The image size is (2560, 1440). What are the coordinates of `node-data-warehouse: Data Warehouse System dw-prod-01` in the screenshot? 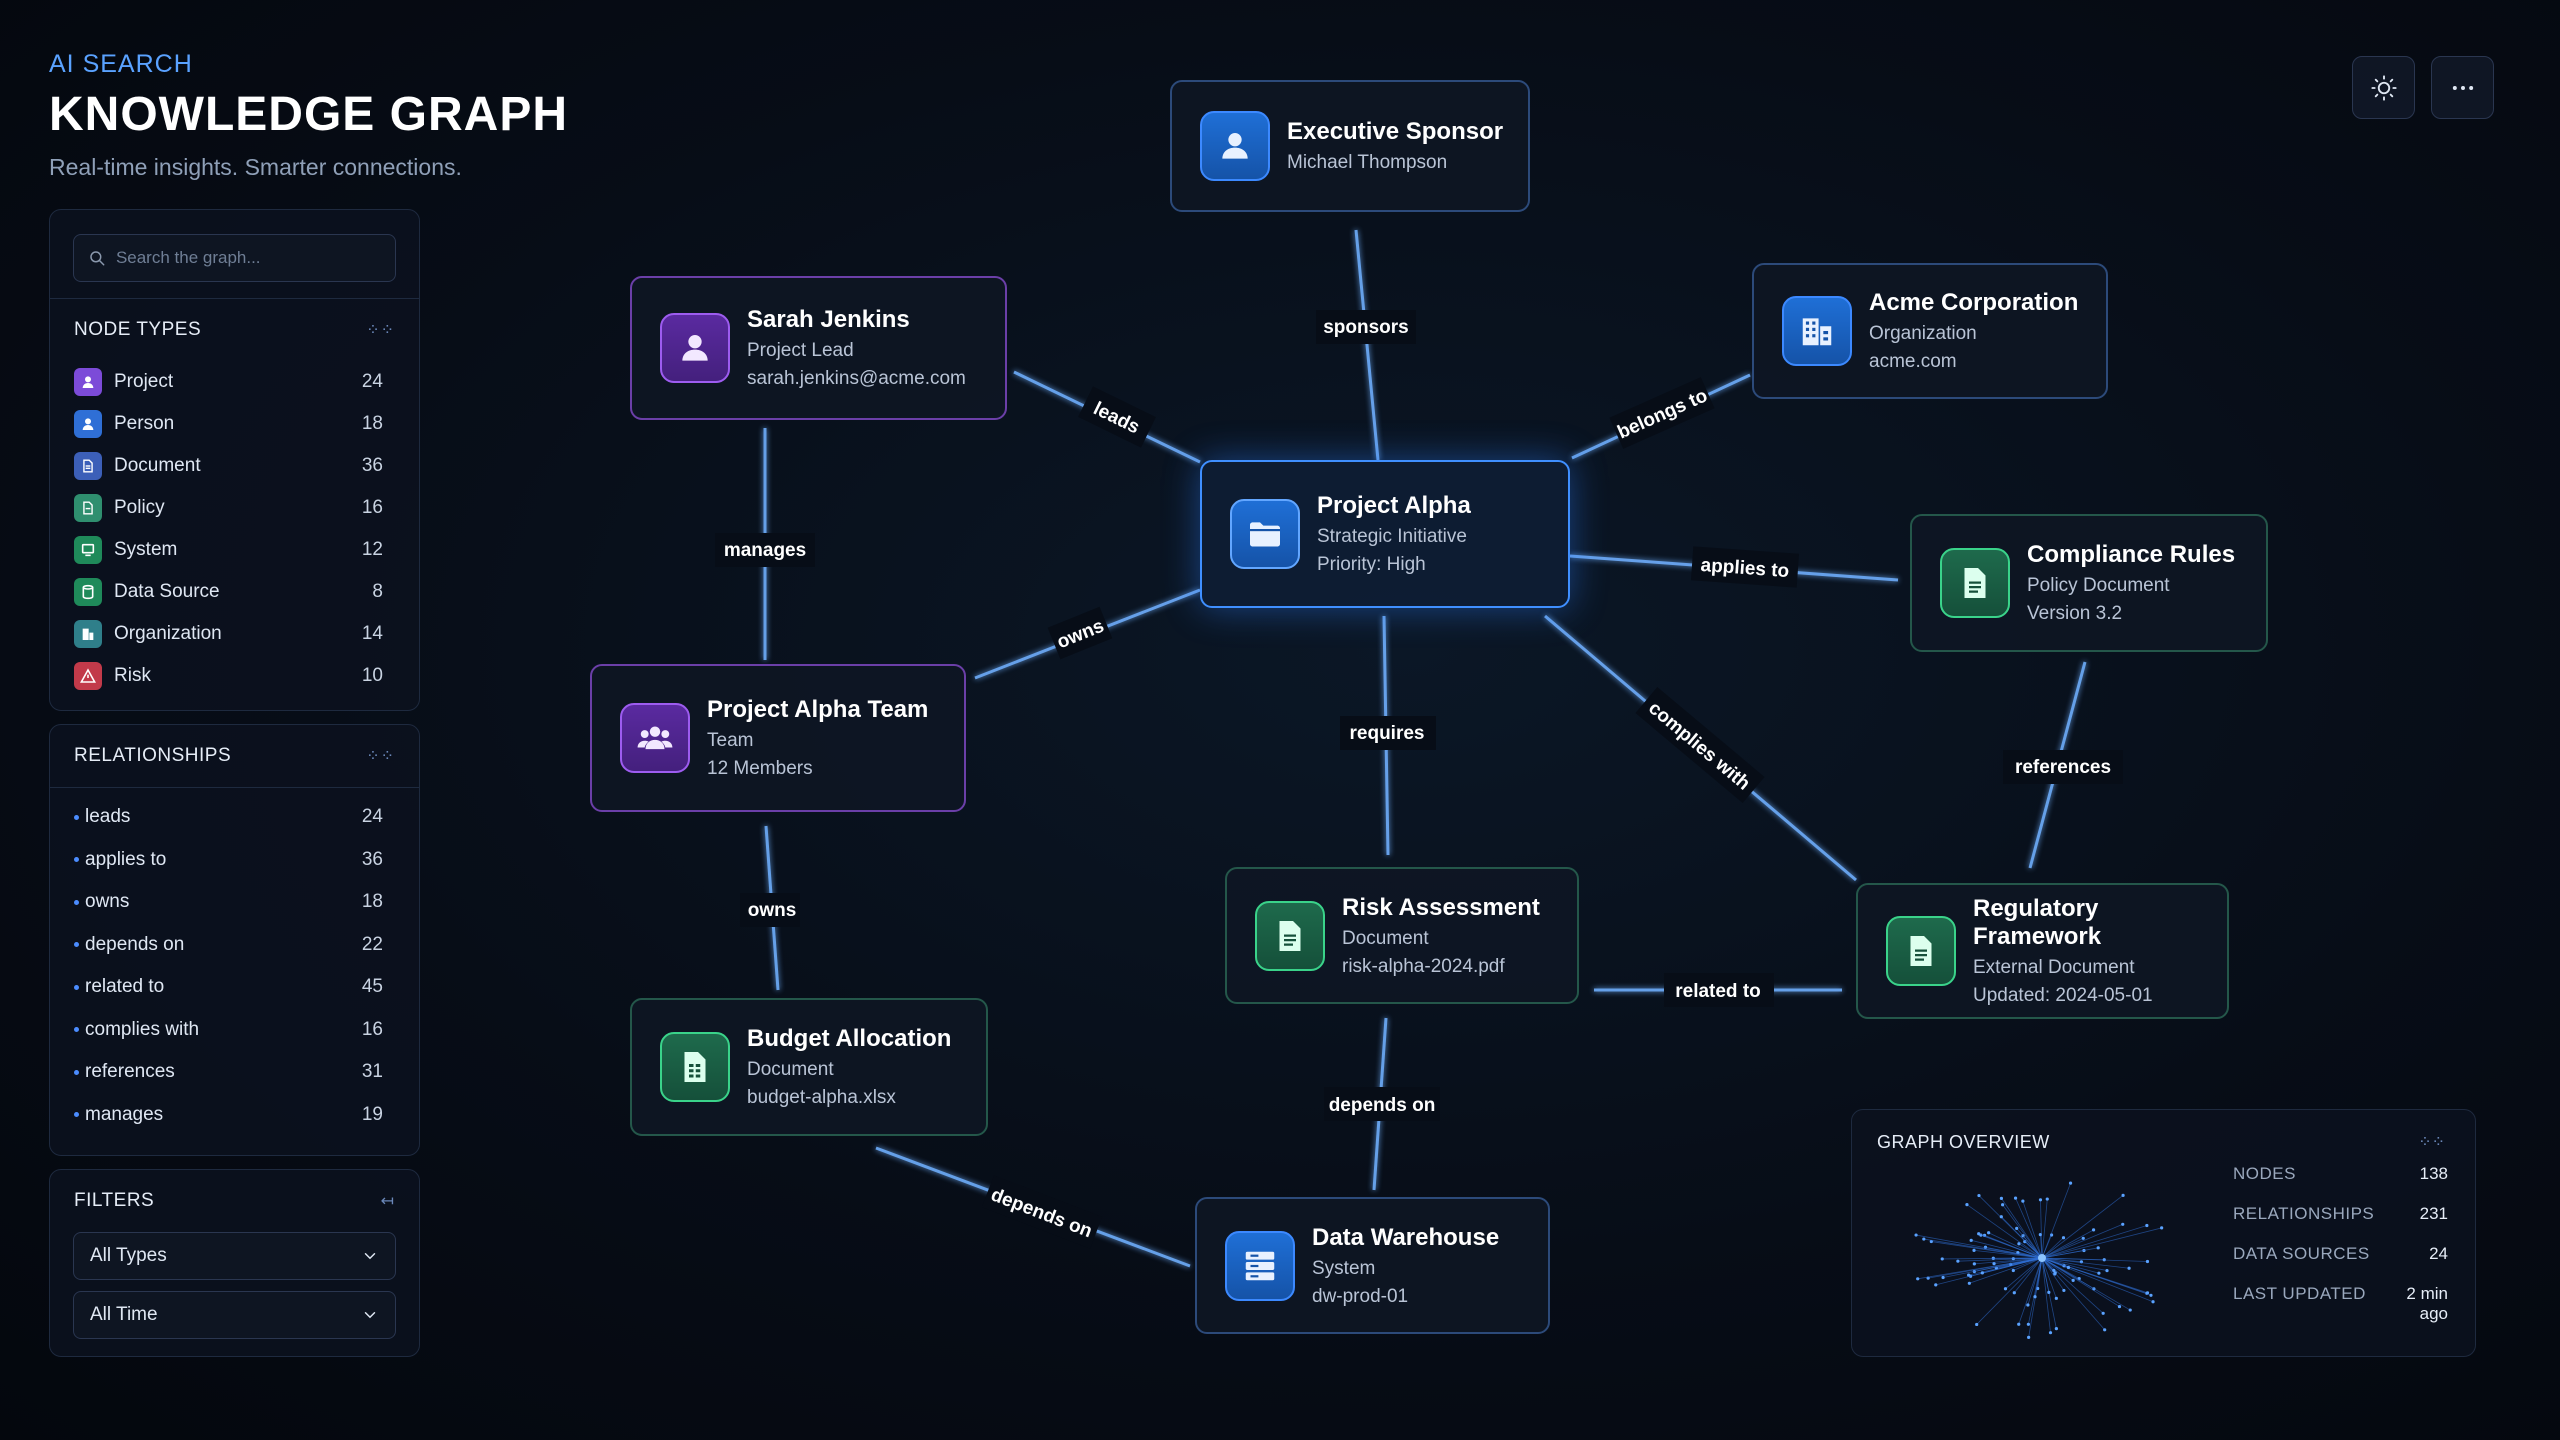 It's located at (1372, 1265).